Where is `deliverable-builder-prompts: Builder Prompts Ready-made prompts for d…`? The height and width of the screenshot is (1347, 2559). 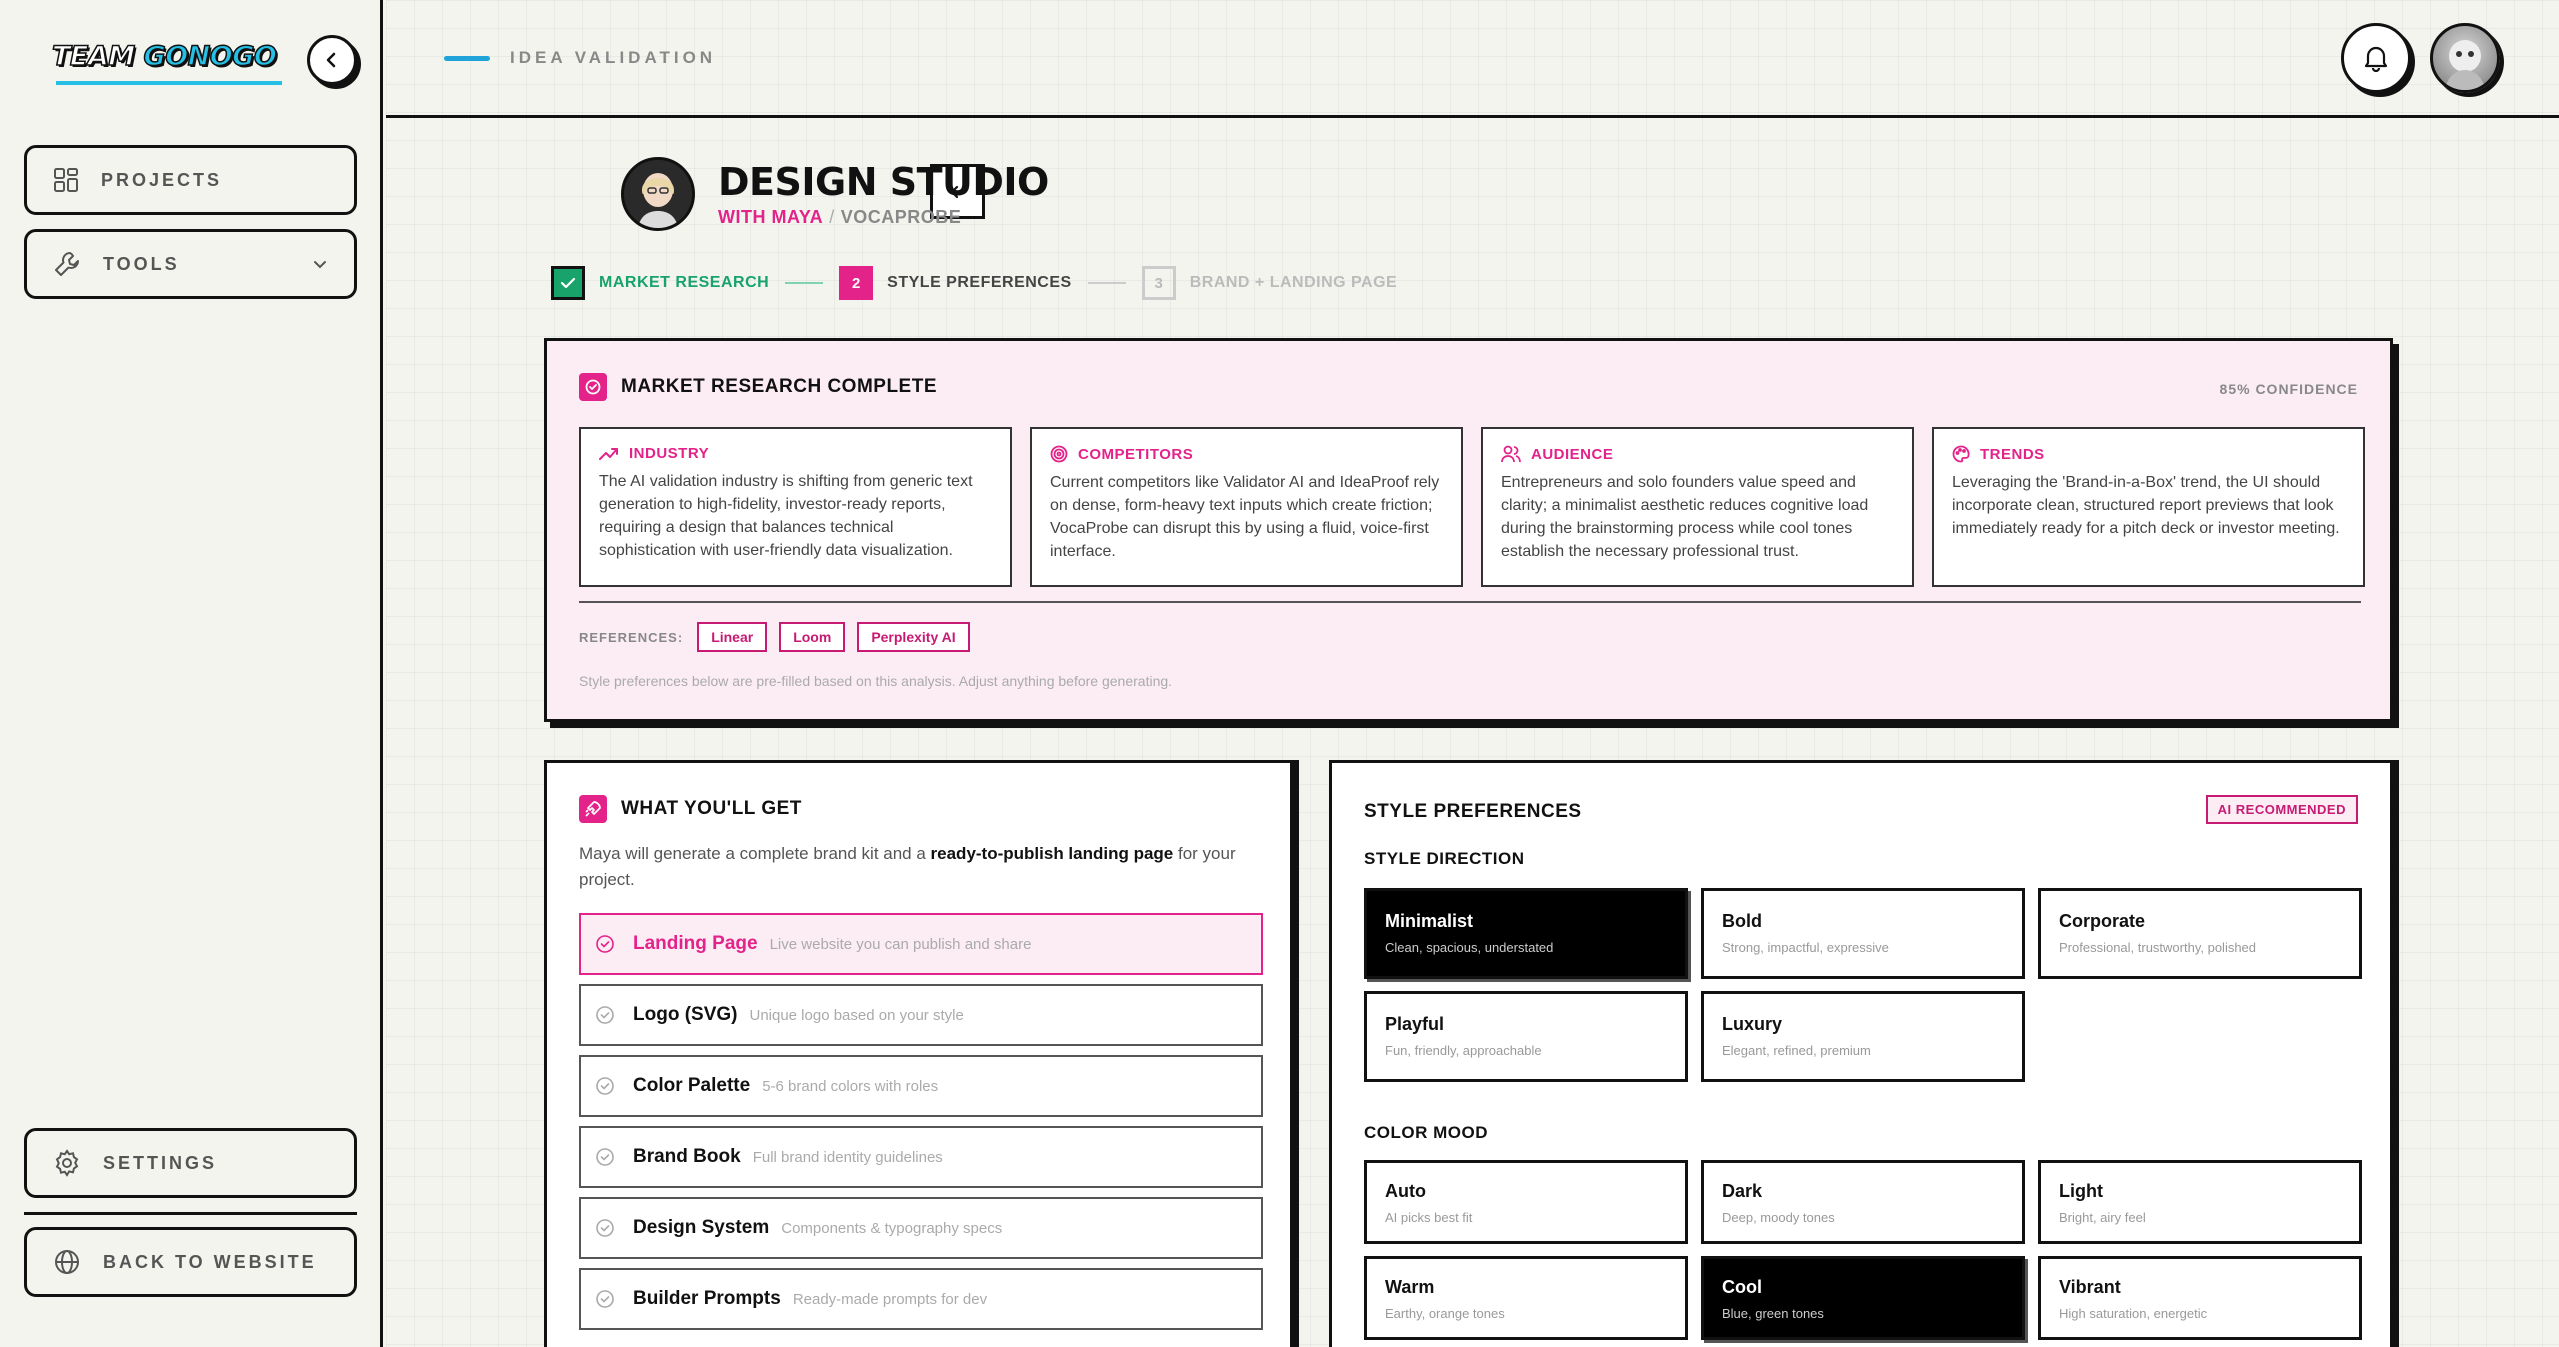 deliverable-builder-prompts: Builder Prompts Ready-made prompts for d… is located at coordinates (921, 1299).